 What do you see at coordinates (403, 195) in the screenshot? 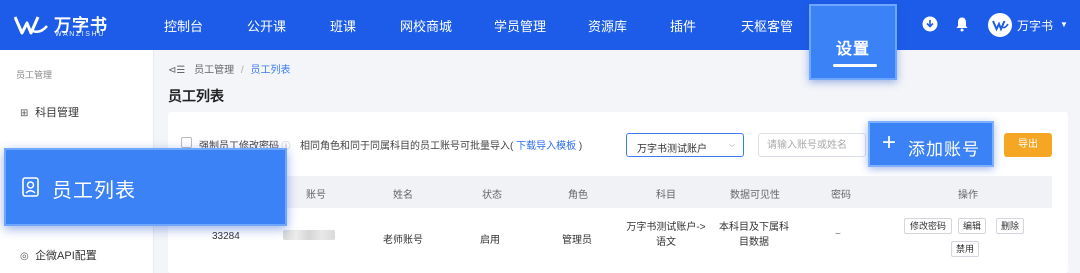
I see `col-name: 姓名` at bounding box center [403, 195].